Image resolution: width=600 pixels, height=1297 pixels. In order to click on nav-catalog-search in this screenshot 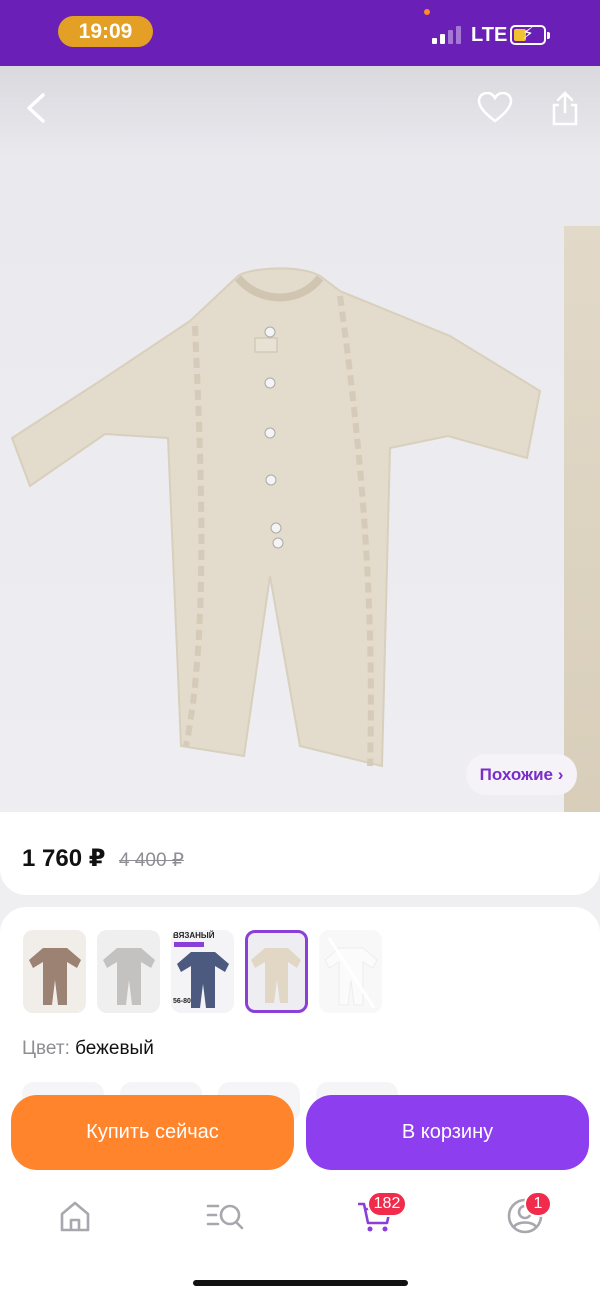, I will do `click(225, 1216)`.